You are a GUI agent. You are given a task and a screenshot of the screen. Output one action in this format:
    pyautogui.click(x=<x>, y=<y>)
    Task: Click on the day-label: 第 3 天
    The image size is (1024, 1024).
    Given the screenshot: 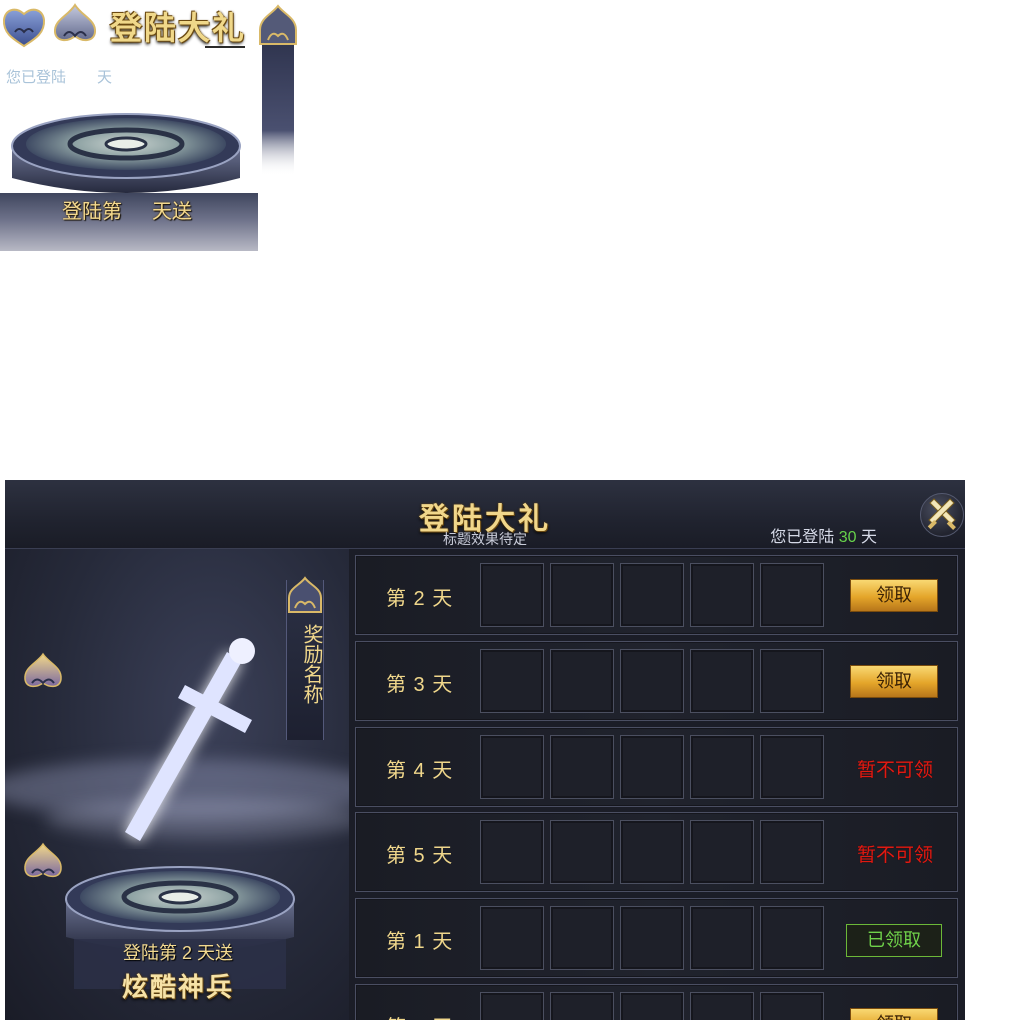 What is the action you would take?
    pyautogui.click(x=420, y=685)
    